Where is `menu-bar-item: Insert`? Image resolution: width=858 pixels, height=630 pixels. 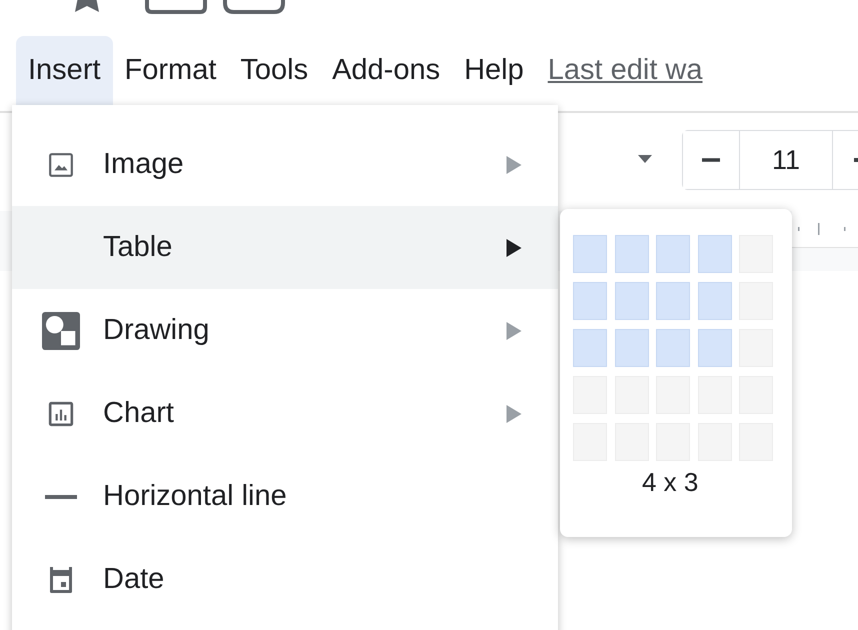 menu-bar-item: Insert is located at coordinates (64, 70).